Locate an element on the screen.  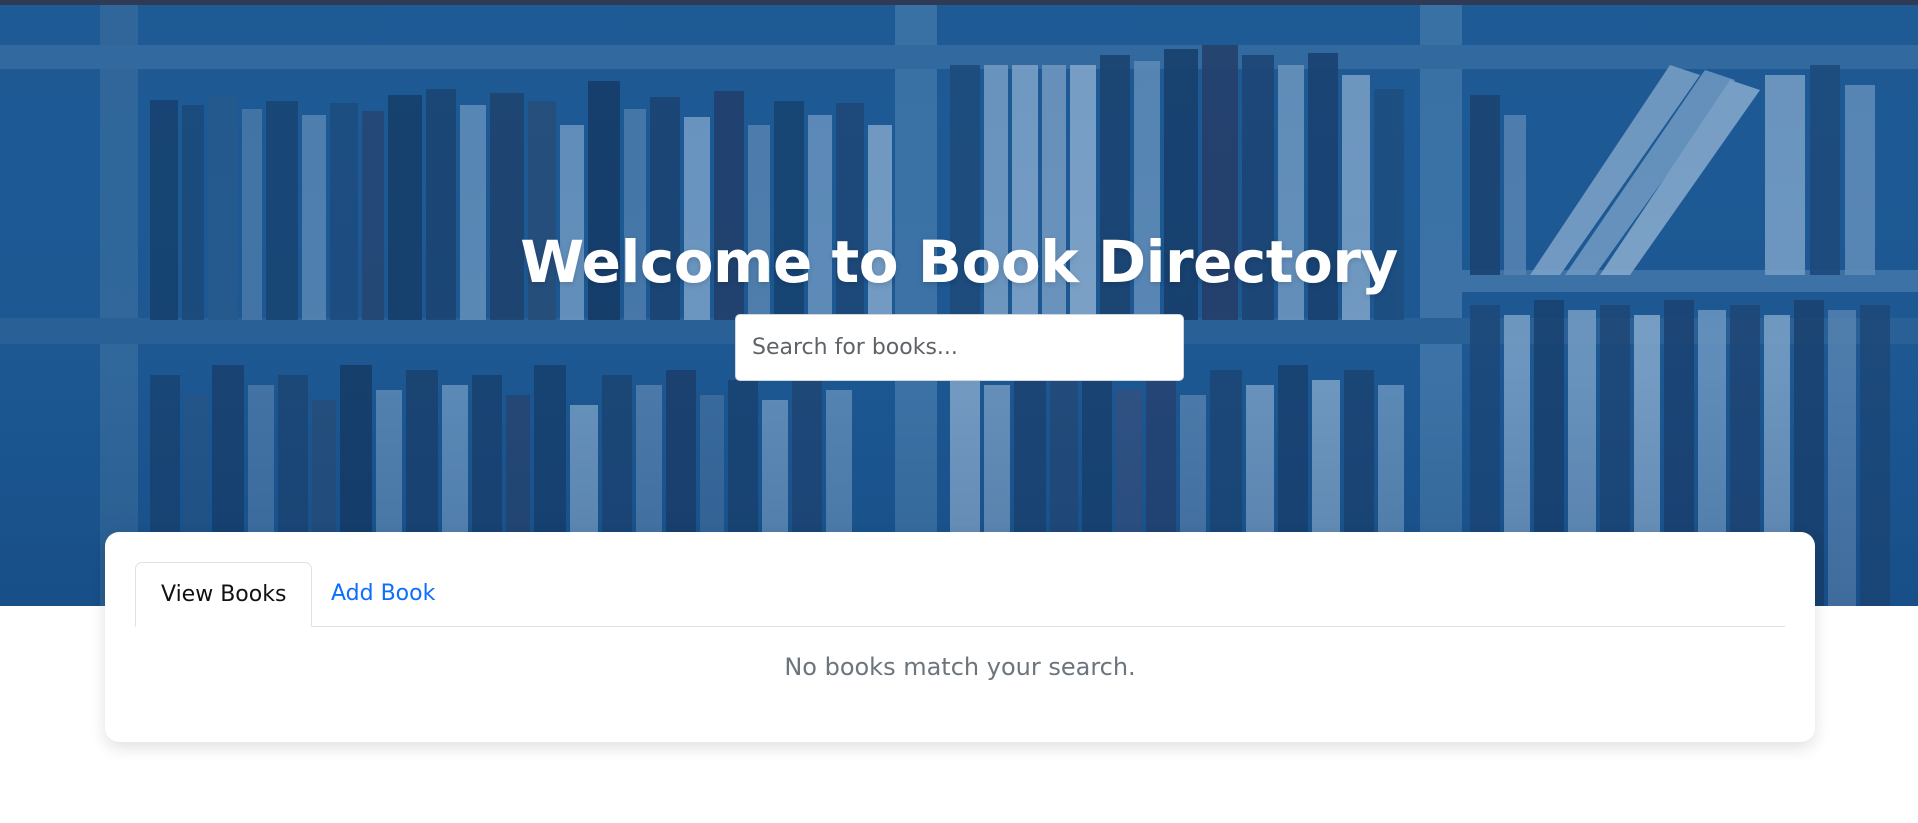
empty-results-message: No books match your search. is located at coordinates (960, 667).